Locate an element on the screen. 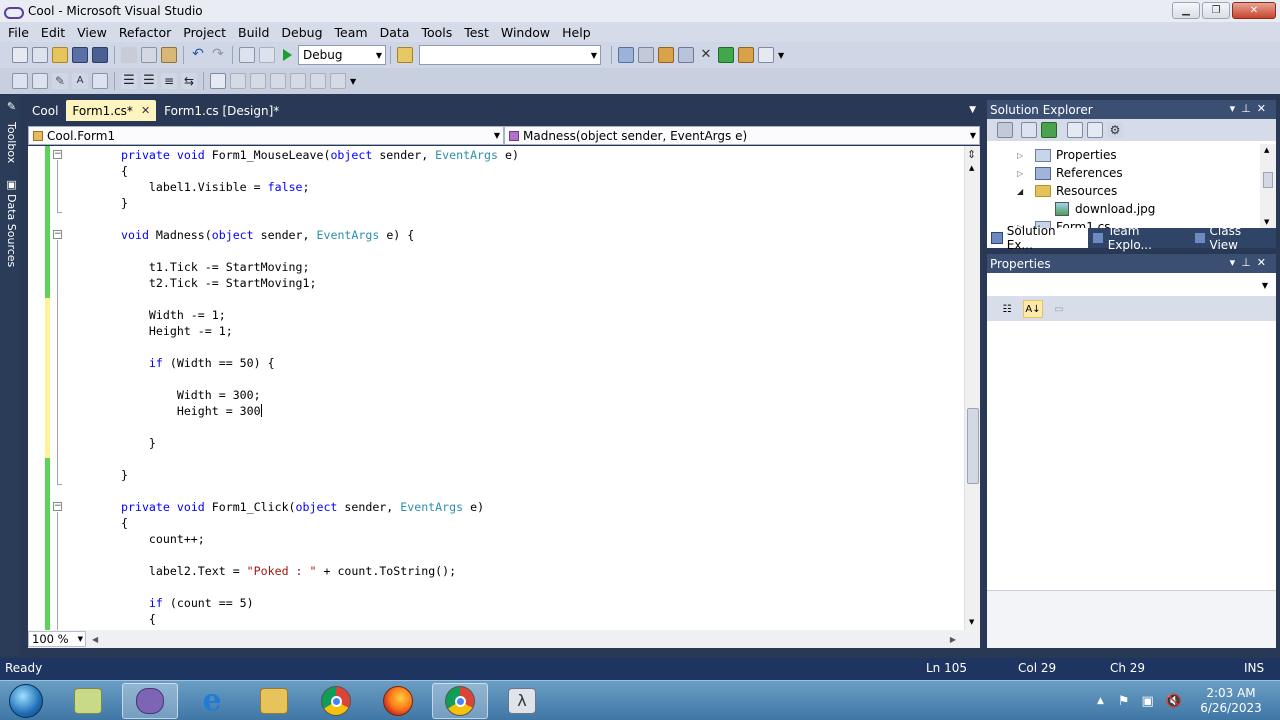 This screenshot has height=720, width=1280. command-window-icon is located at coordinates (766, 55).